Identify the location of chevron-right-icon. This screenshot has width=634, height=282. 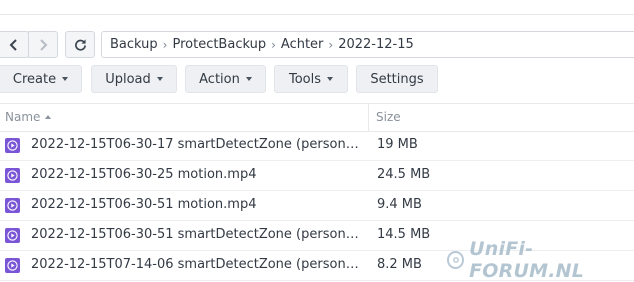
(44, 44).